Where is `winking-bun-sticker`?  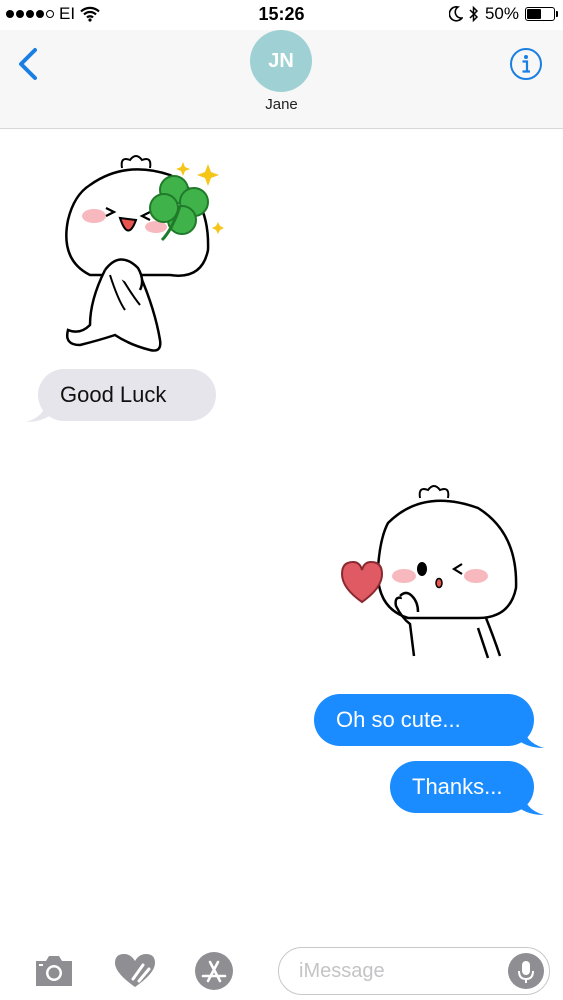 winking-bun-sticker is located at coordinates (433, 570).